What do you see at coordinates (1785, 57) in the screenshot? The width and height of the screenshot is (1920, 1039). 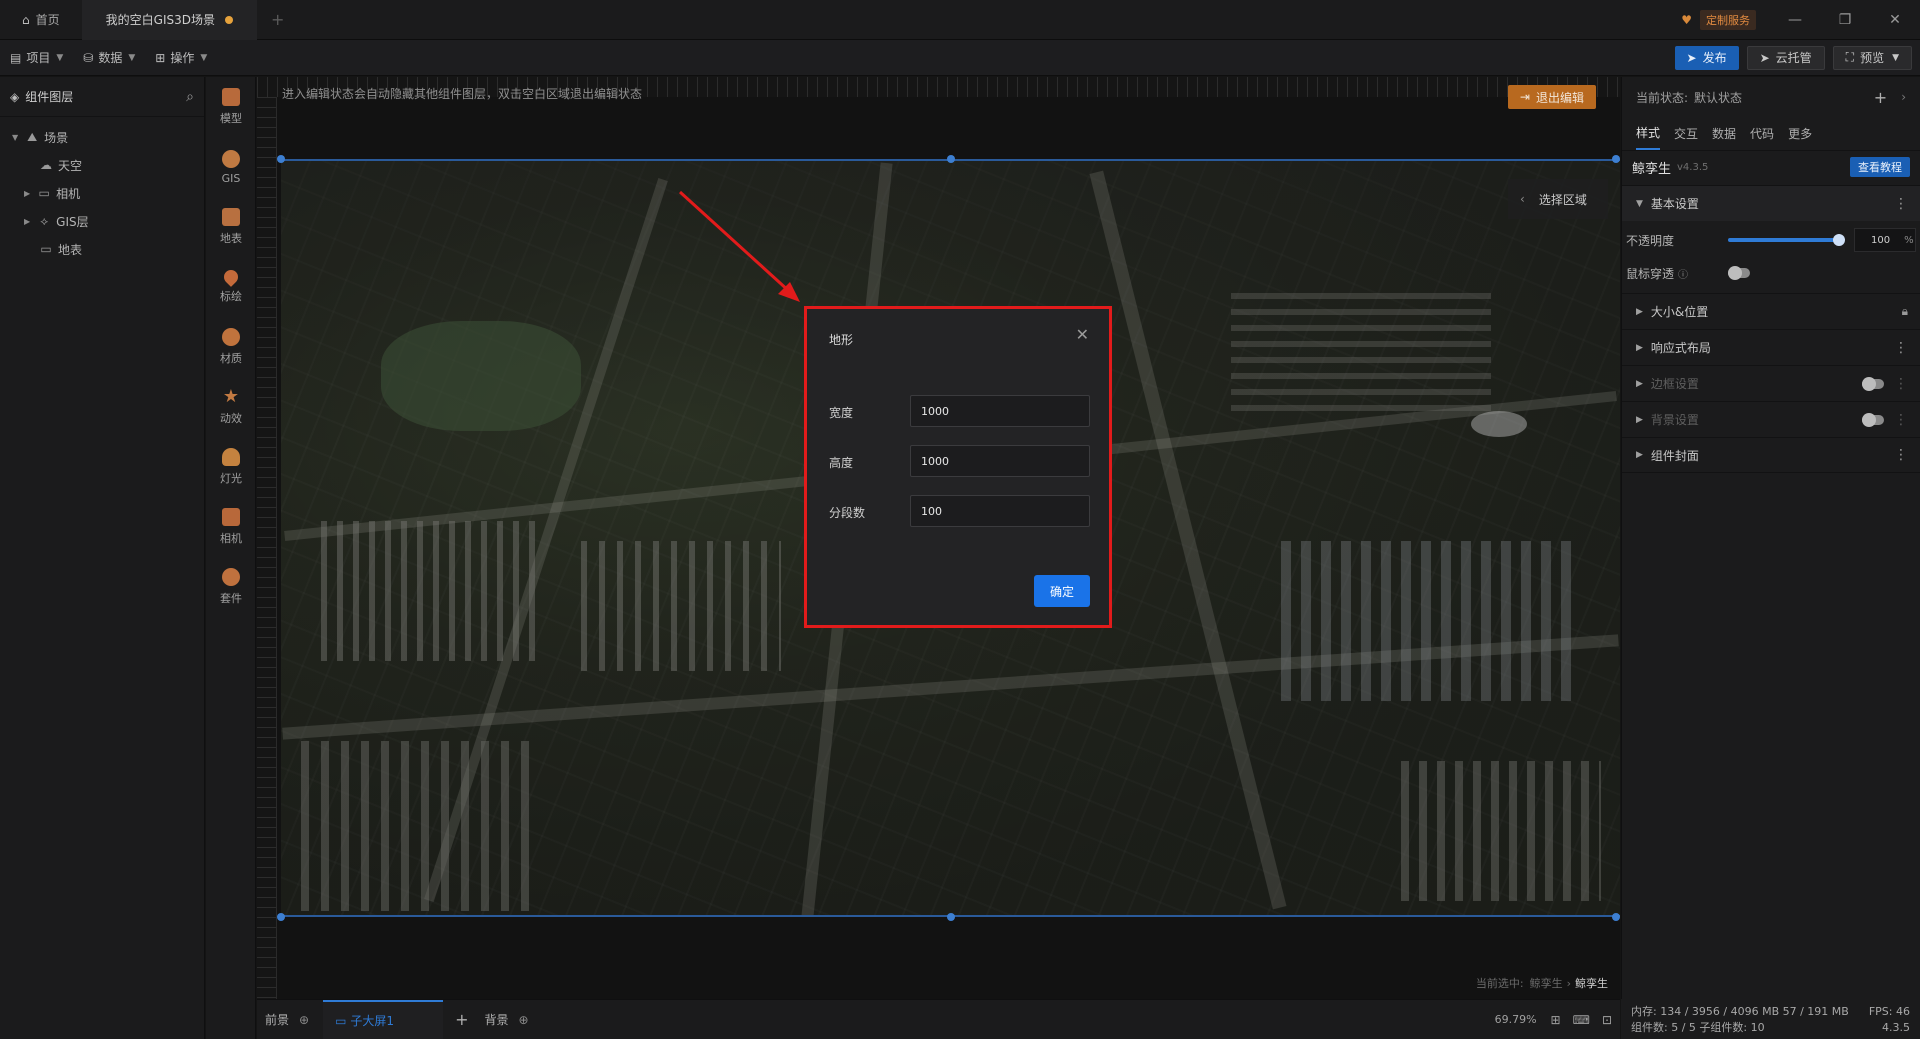 I see `cloud-host-button: ➤ 云托管` at bounding box center [1785, 57].